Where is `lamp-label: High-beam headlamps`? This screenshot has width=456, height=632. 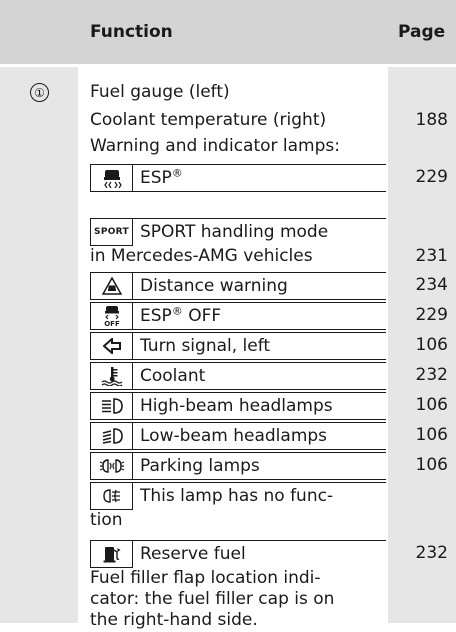
lamp-label: High-beam headlamps is located at coordinates (236, 406).